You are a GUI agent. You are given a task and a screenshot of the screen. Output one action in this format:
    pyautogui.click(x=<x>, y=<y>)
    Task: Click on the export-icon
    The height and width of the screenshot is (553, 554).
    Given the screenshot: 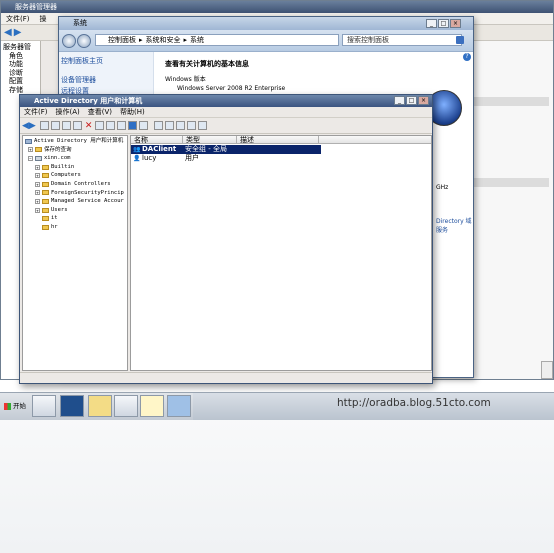 What is the action you would take?
    pyautogui.click(x=122, y=125)
    